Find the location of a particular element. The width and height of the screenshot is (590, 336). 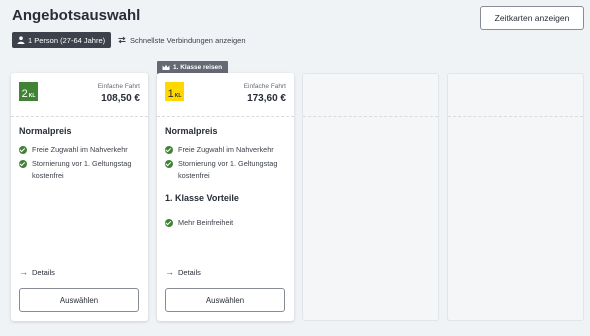

class-number: 1 is located at coordinates (170, 94).